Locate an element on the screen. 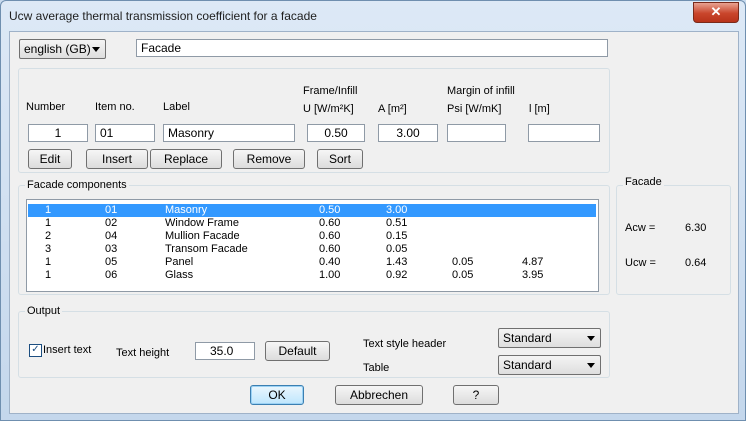  header-u: U [W/m²K] is located at coordinates (328, 109).